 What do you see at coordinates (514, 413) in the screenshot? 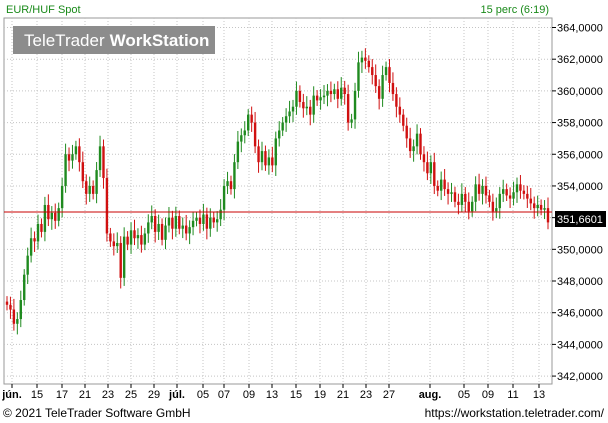
I see `source-url: https://workstation.teletrader.com/` at bounding box center [514, 413].